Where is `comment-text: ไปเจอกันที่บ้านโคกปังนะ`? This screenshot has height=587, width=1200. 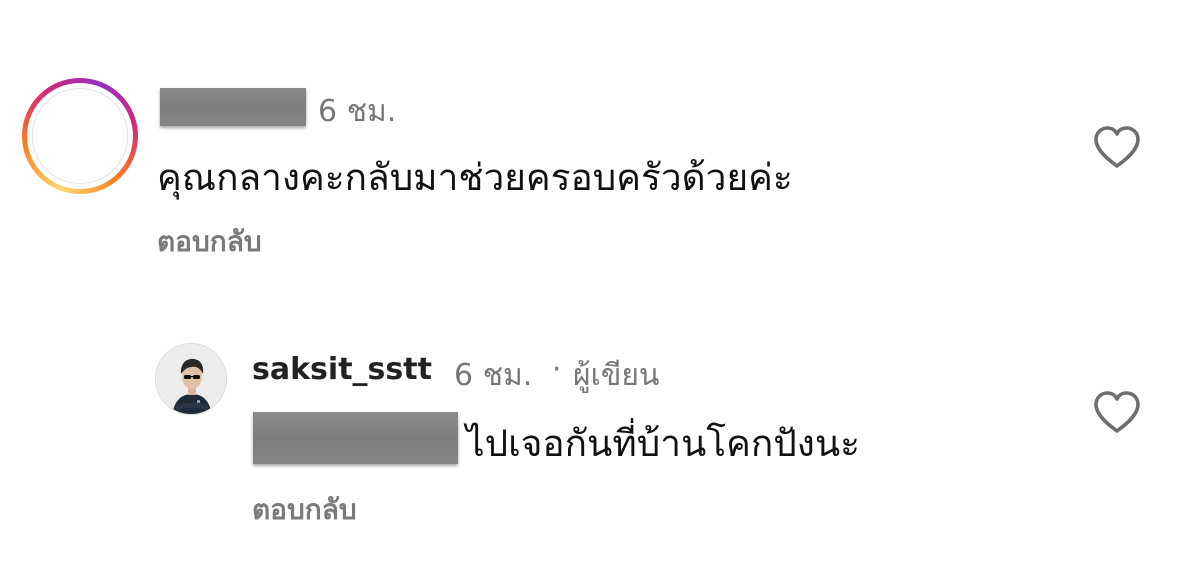 comment-text: ไปเจอกันที่บ้านโคกปังนะ is located at coordinates (663, 443).